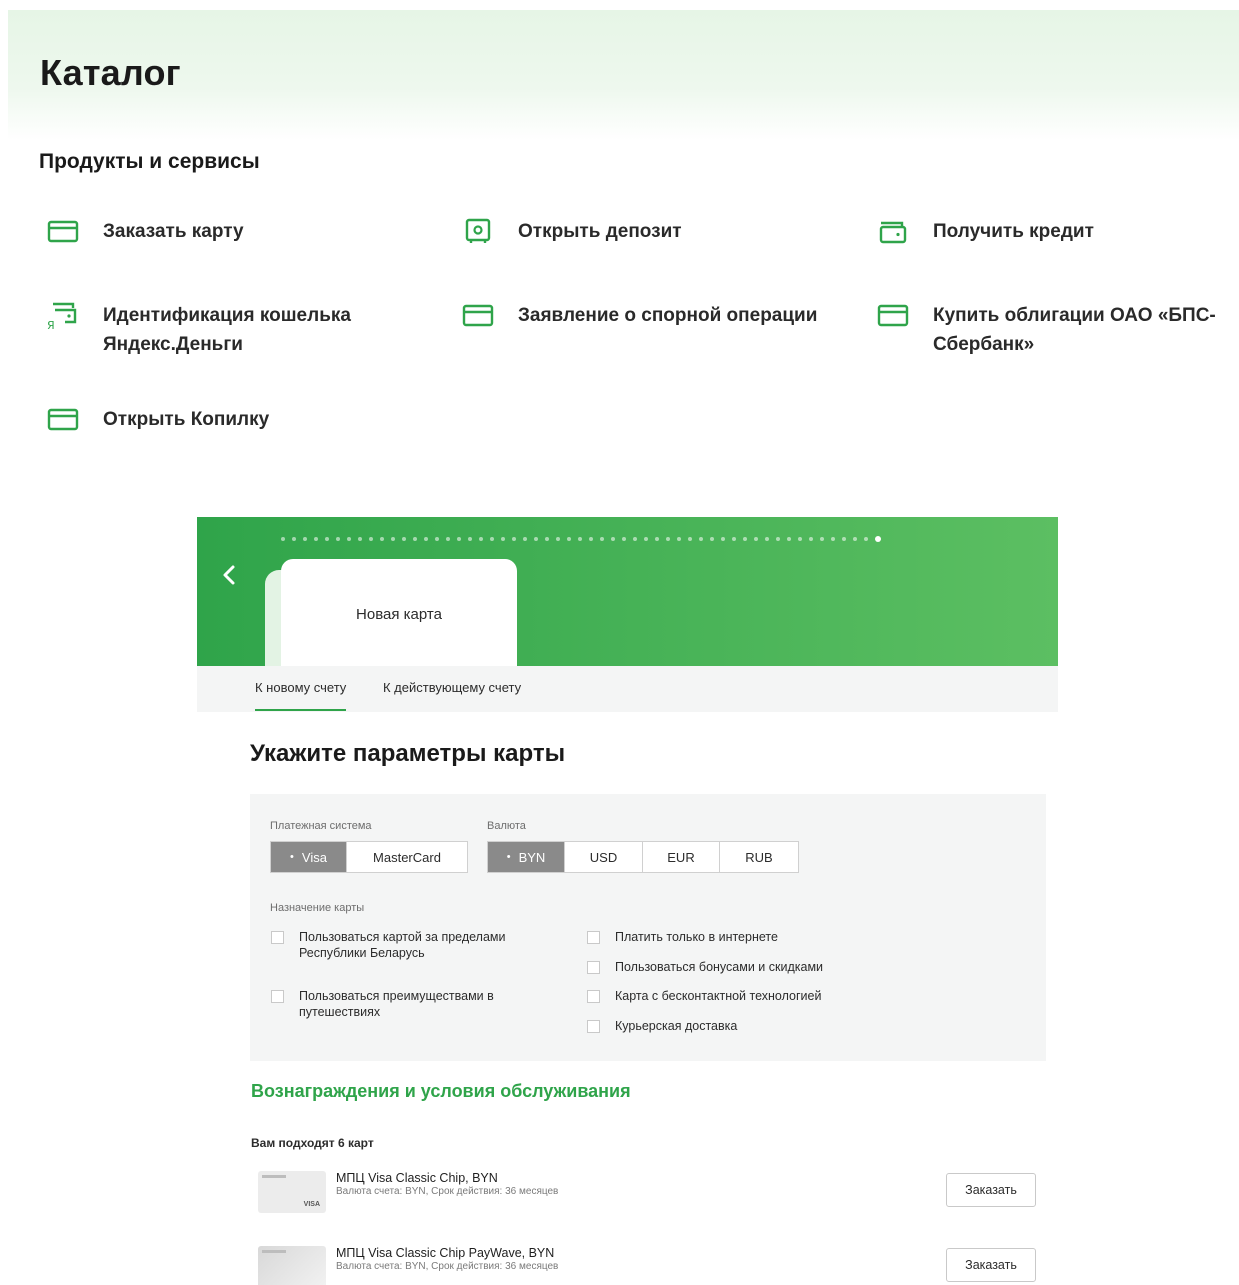 The image size is (1239, 1285). What do you see at coordinates (682, 937) in the screenshot?
I see `purpose-internet-checkbox: Платить только в интернете` at bounding box center [682, 937].